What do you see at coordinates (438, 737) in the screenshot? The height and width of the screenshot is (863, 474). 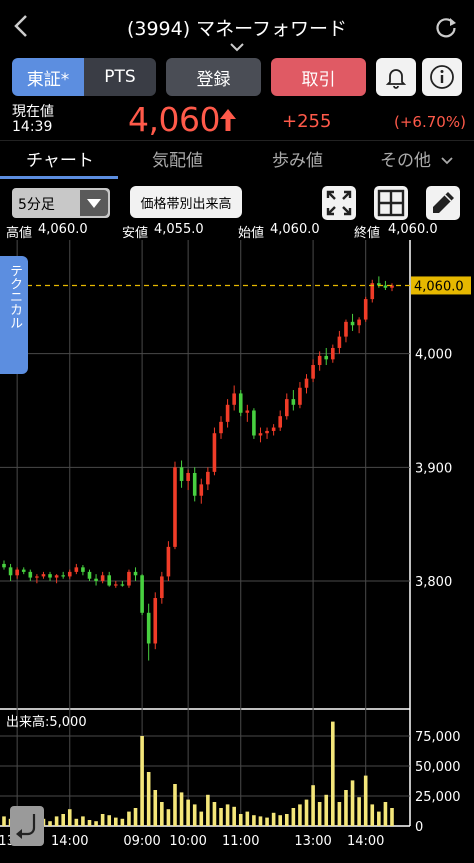 I see `volume-tick-label: 75,000` at bounding box center [438, 737].